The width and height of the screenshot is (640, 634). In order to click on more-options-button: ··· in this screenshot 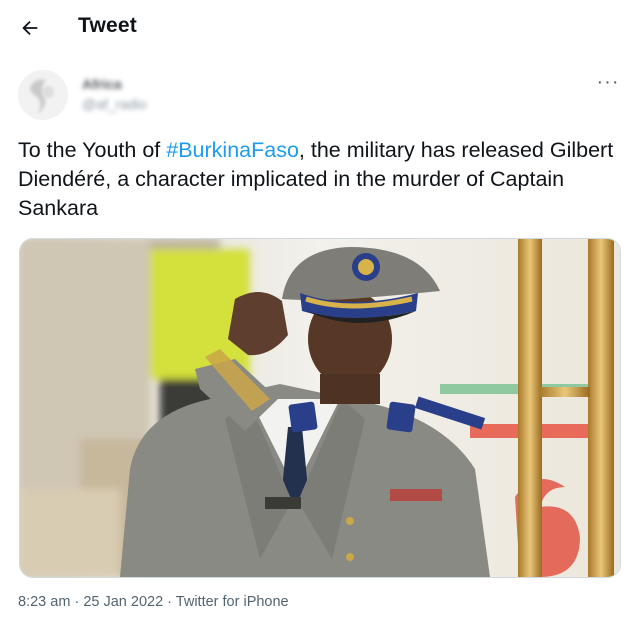, I will do `click(608, 81)`.